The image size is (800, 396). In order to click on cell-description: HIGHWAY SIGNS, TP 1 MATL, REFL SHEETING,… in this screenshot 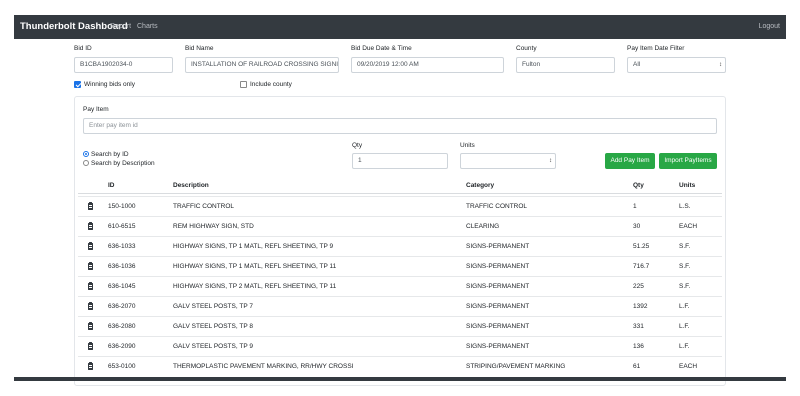, I will do `click(255, 266)`.